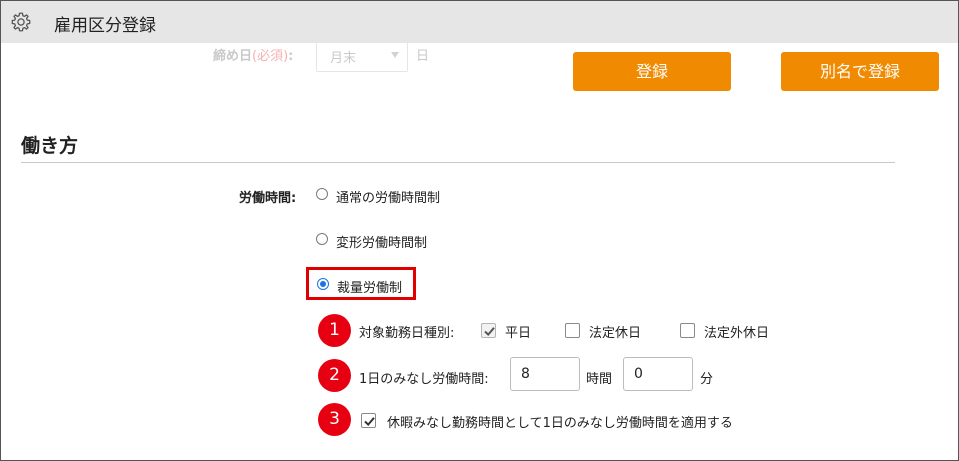 Image resolution: width=959 pixels, height=461 pixels. What do you see at coordinates (458, 162) in the screenshot?
I see `section-divider` at bounding box center [458, 162].